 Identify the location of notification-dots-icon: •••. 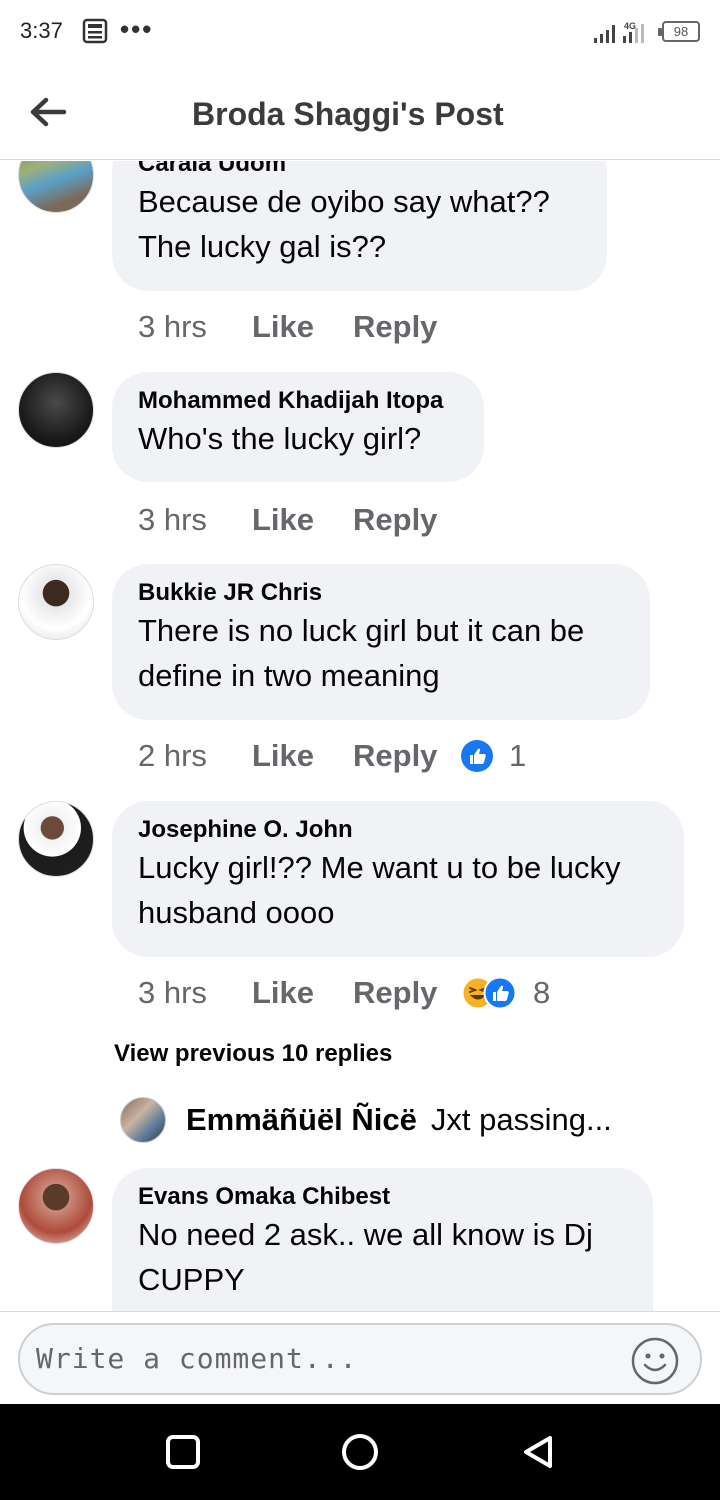
(137, 29).